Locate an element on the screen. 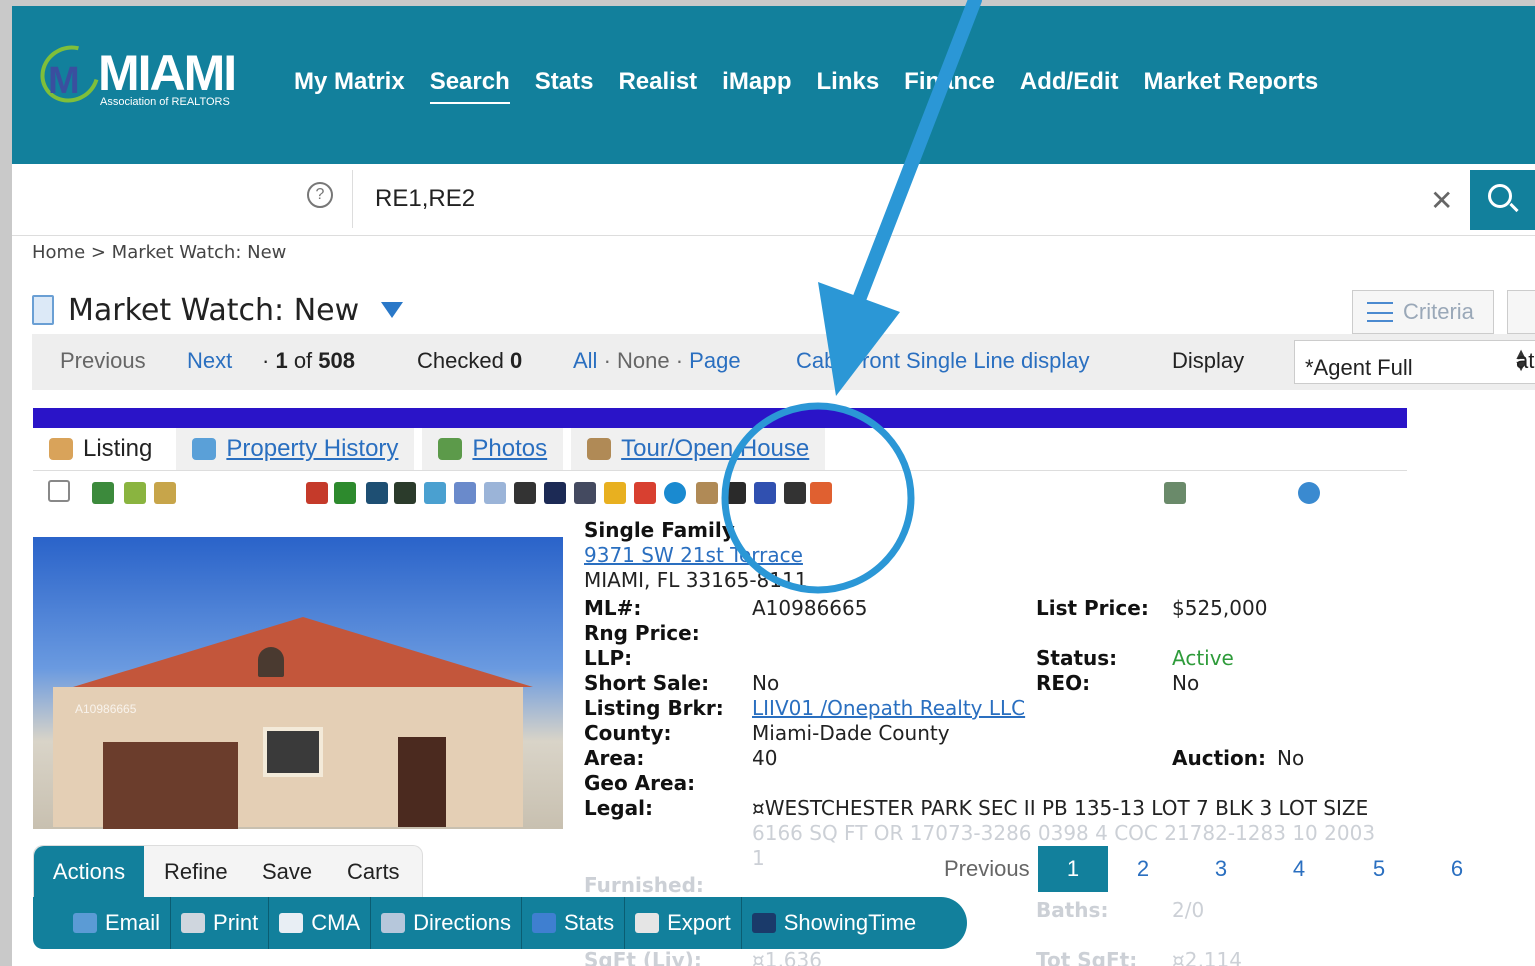  photo-icon is located at coordinates (103, 493).